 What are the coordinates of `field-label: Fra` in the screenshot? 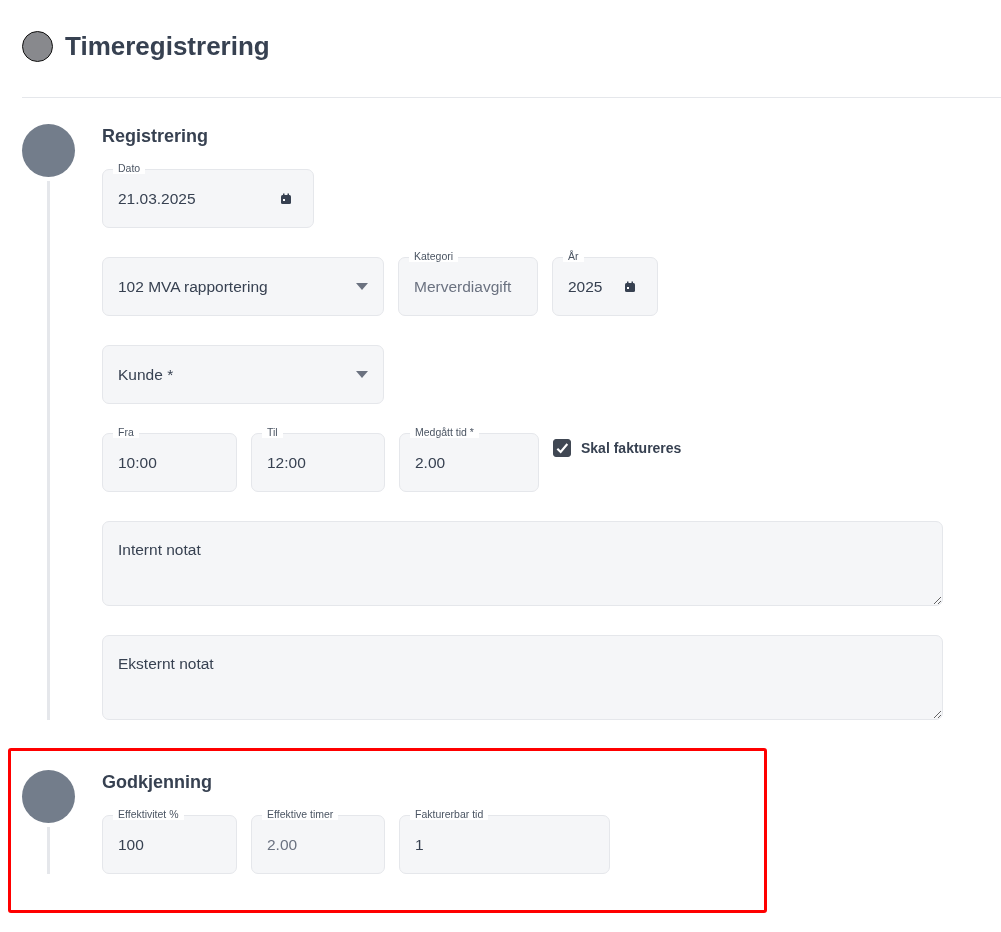 It's located at (126, 432).